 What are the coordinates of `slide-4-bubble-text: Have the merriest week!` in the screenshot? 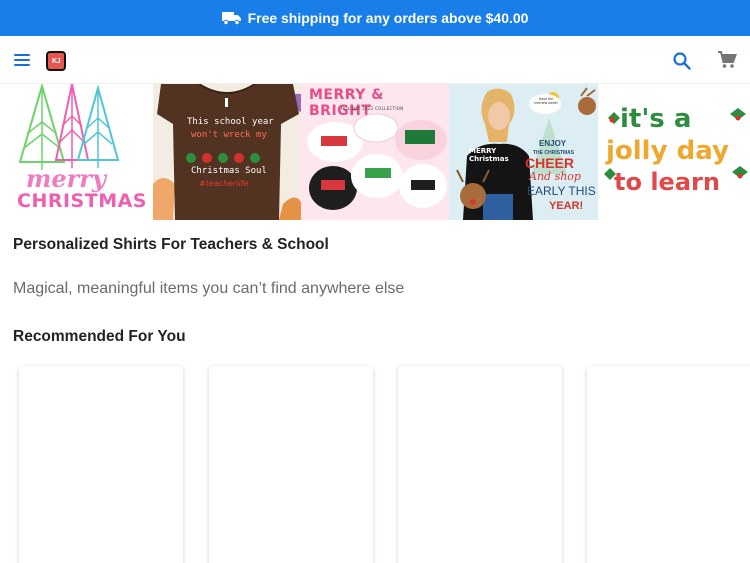 It's located at (546, 101).